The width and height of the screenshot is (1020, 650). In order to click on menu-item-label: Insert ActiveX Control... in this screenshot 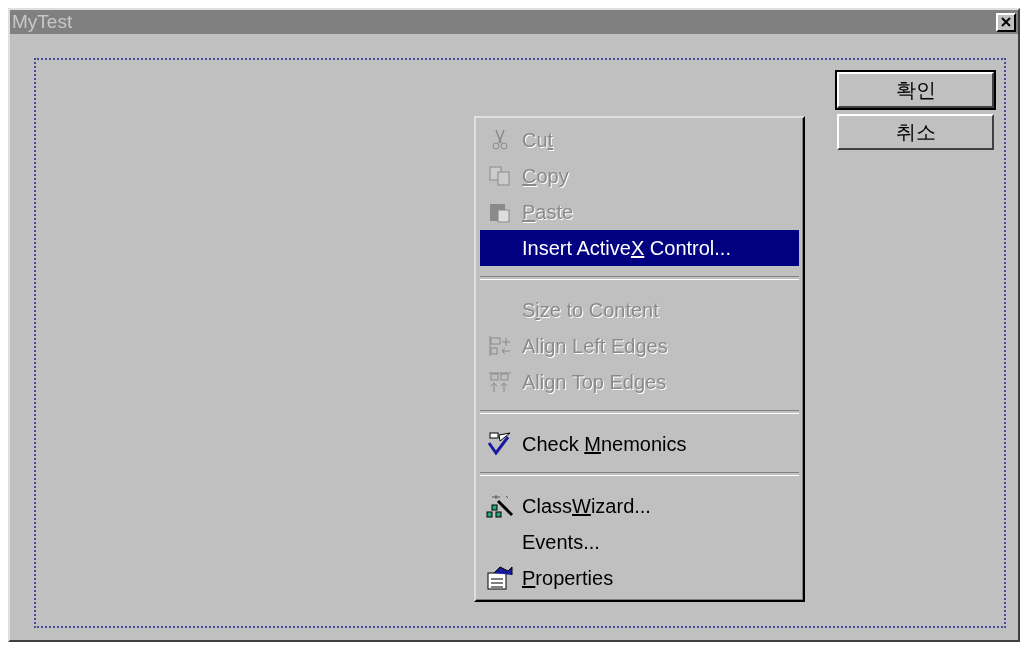, I will do `click(626, 248)`.